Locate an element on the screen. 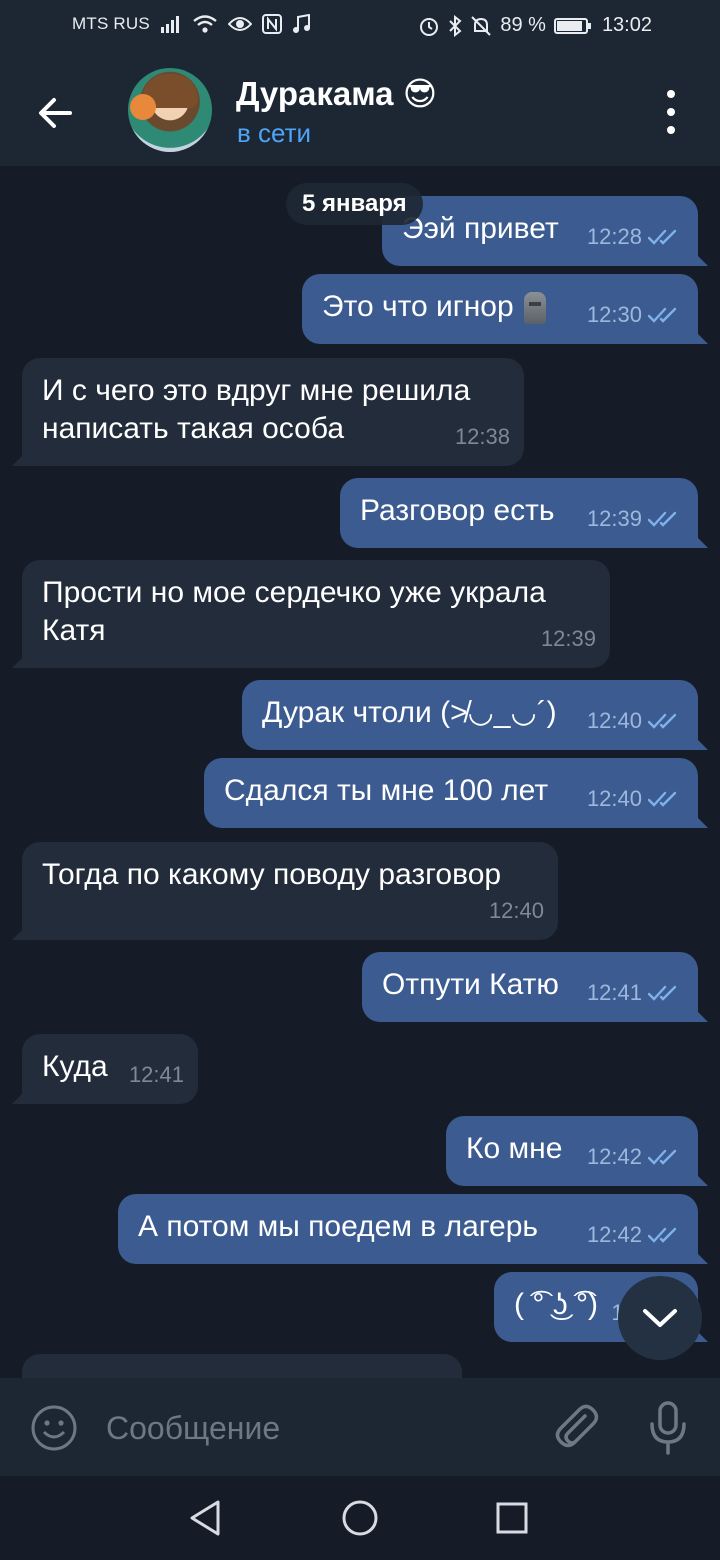 The height and width of the screenshot is (1560, 720). message-text: Разговор есть is located at coordinates (457, 510).